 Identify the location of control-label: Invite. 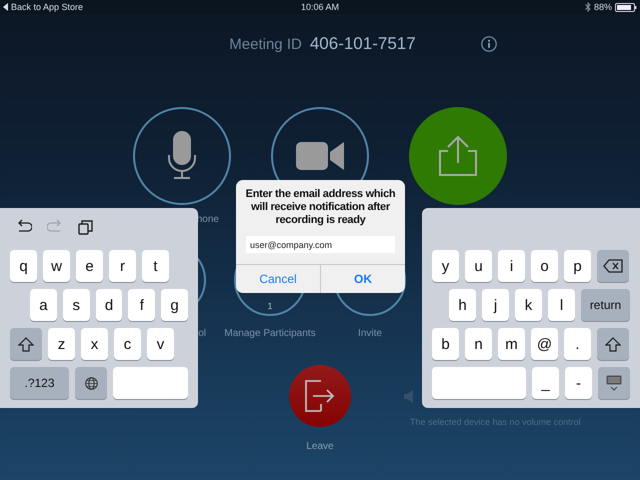
(370, 333).